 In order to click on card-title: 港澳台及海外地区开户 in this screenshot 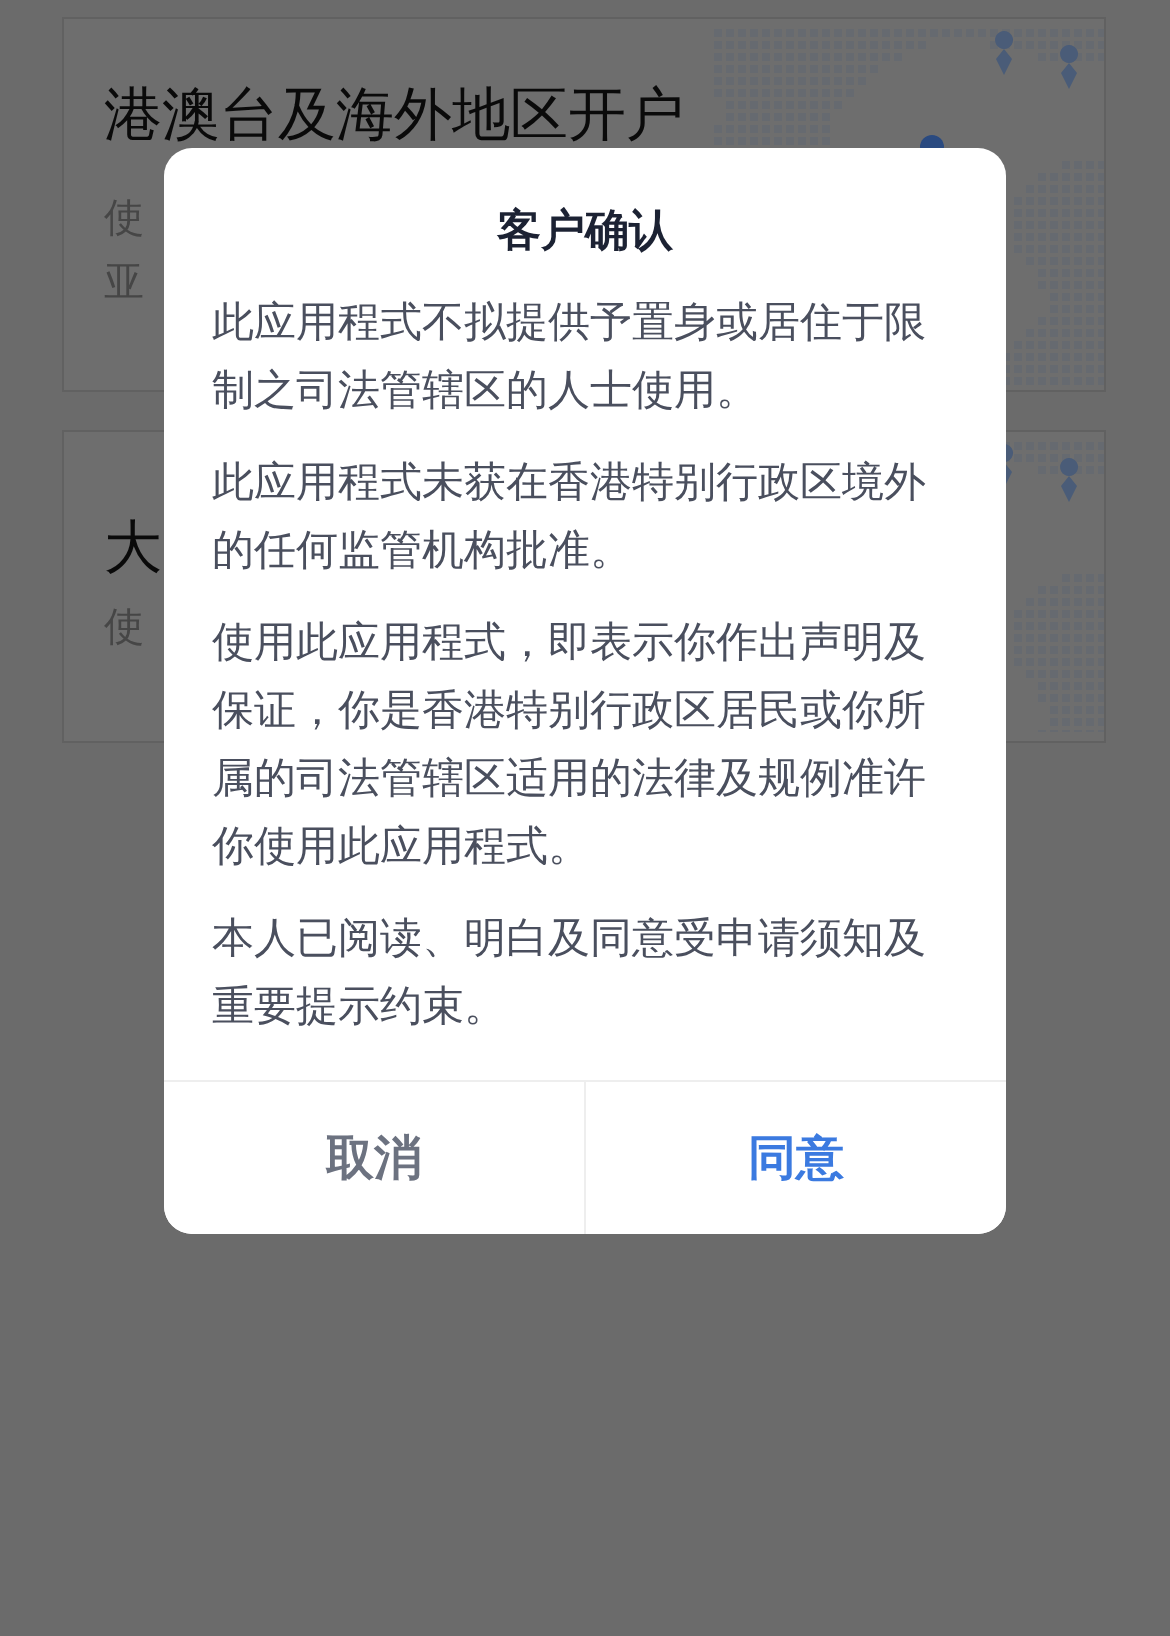, I will do `click(394, 114)`.